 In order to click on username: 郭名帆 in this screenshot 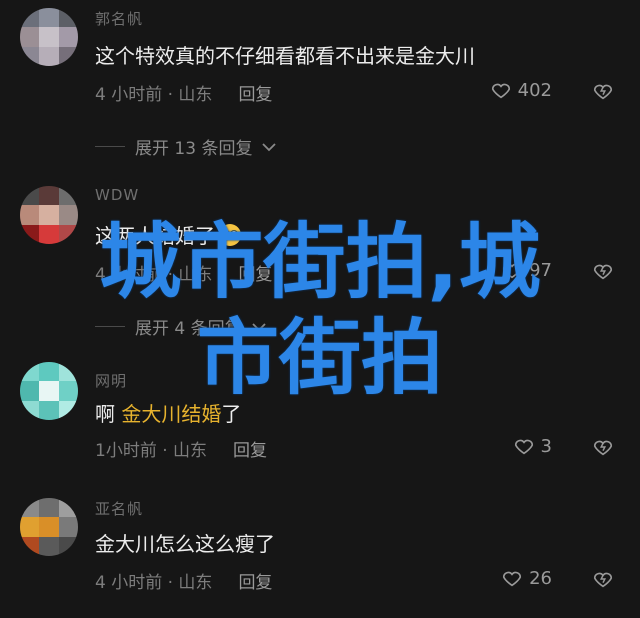, I will do `click(119, 18)`.